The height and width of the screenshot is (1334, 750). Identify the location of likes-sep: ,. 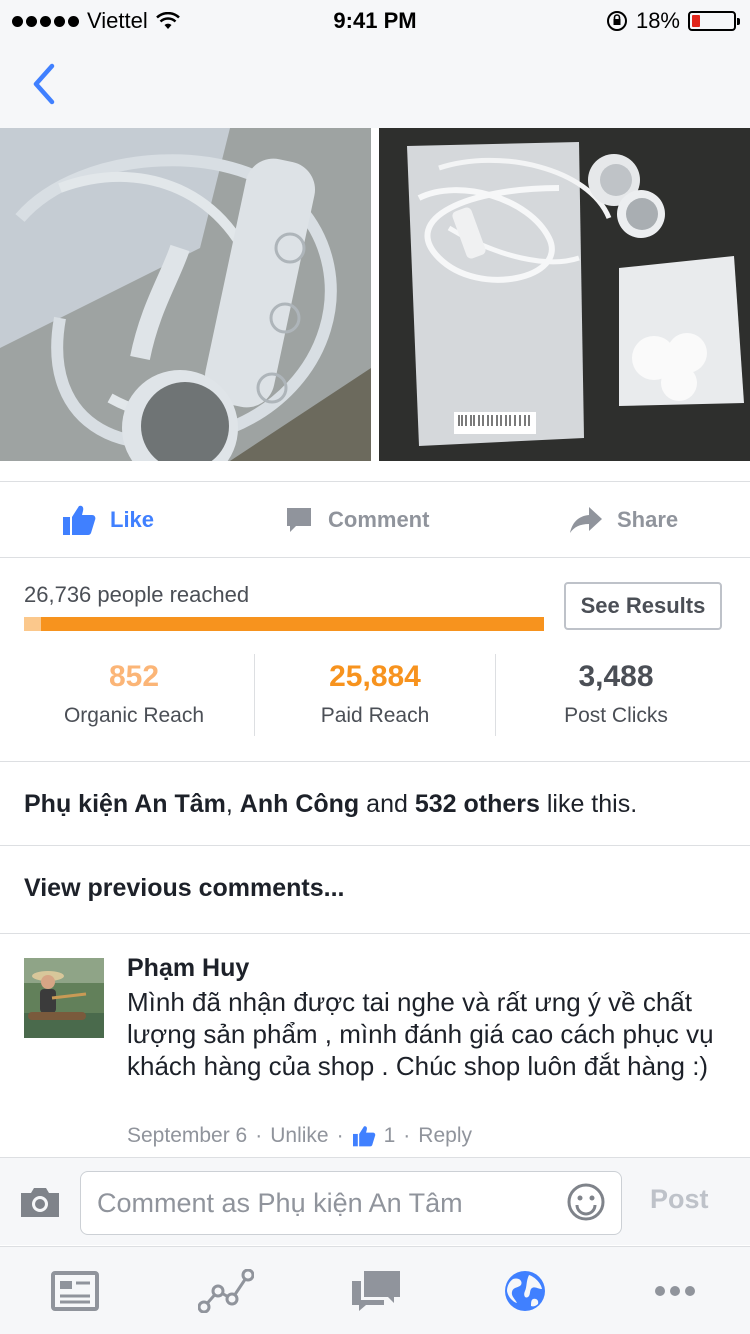
(232, 804).